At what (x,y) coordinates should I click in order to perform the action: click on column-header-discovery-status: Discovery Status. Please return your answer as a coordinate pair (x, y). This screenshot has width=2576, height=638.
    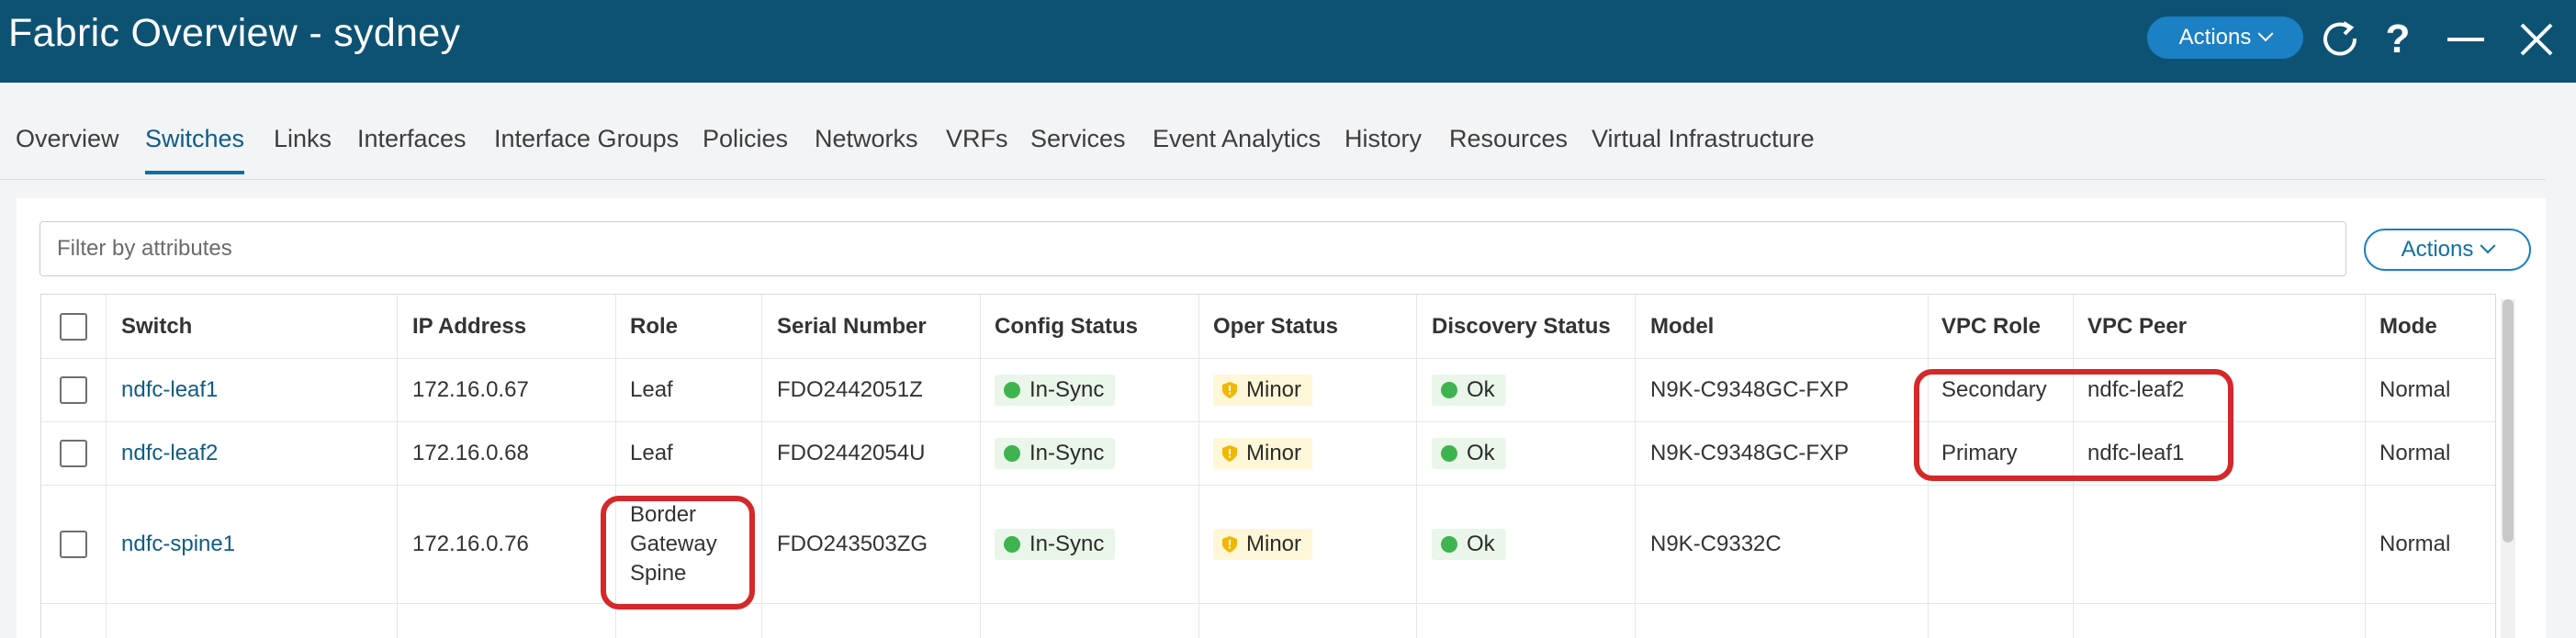
    Looking at the image, I should click on (1521, 326).